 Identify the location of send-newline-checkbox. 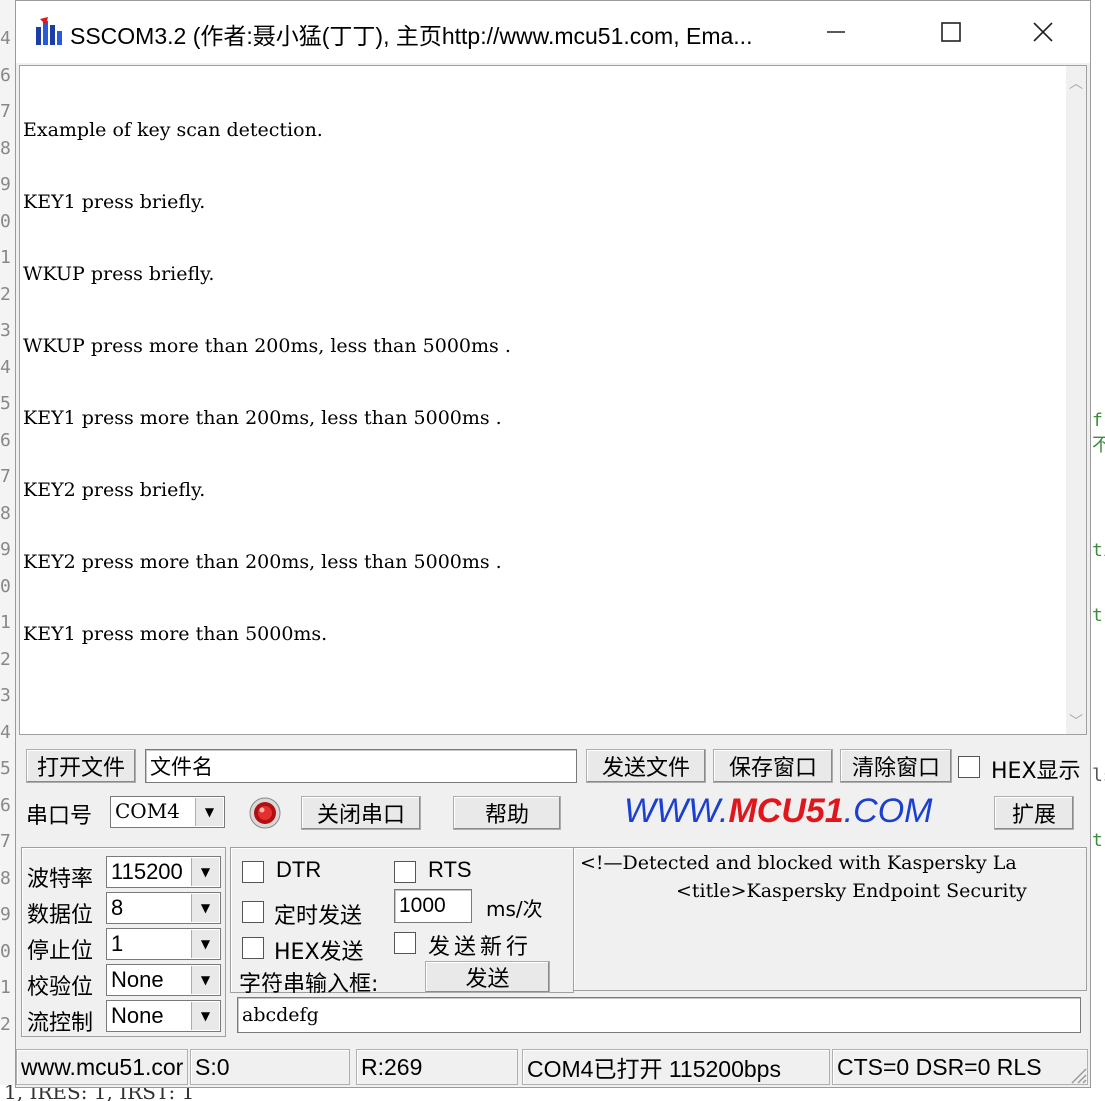
(405, 943).